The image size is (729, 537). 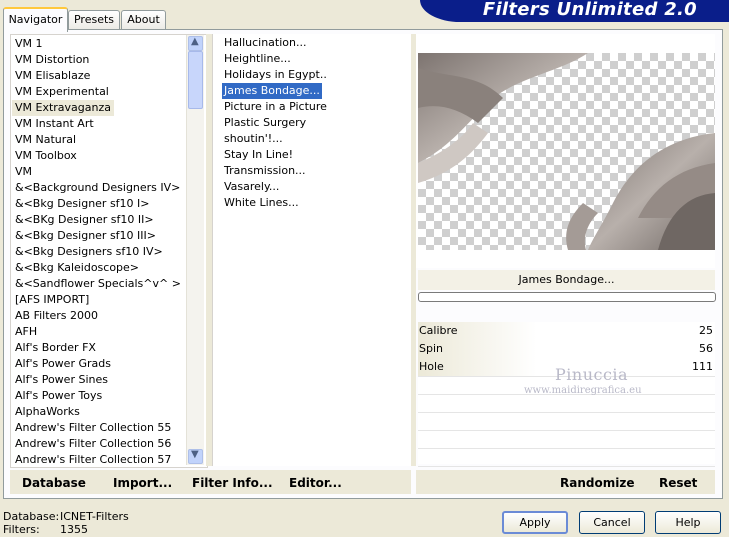 I want to click on cancel-button: Cancel, so click(x=612, y=522).